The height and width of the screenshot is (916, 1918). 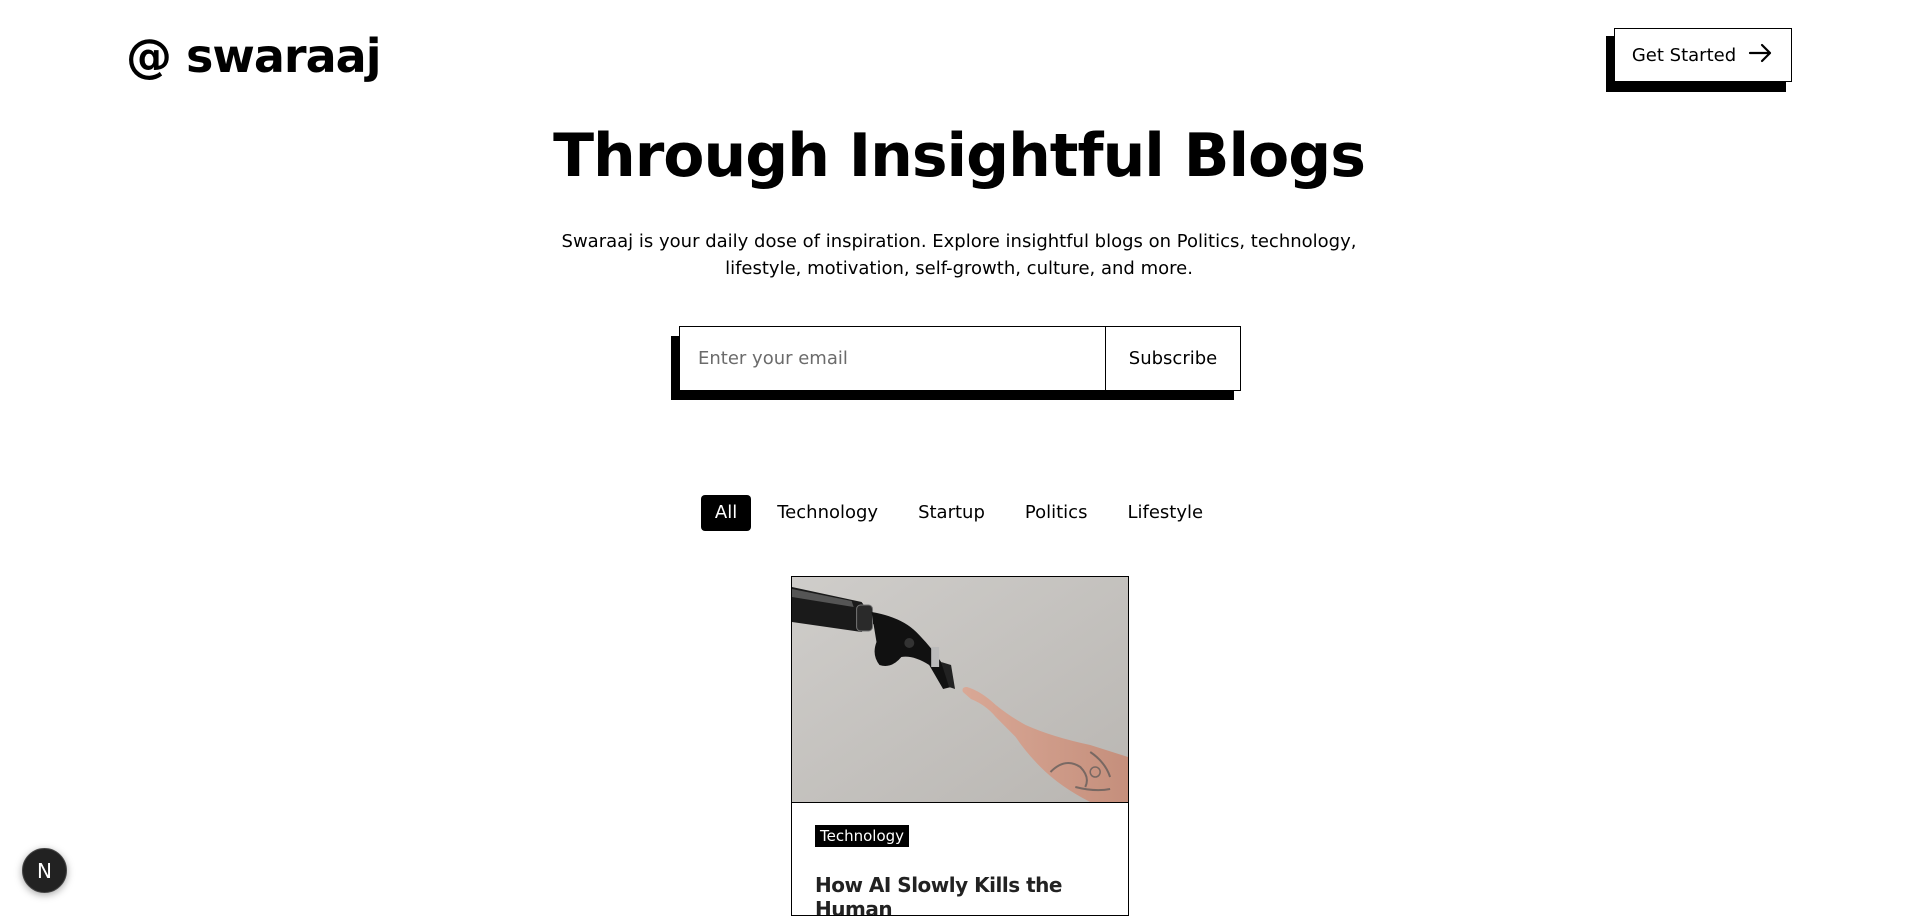 I want to click on subscribe-button: Subscribe, so click(x=1172, y=358).